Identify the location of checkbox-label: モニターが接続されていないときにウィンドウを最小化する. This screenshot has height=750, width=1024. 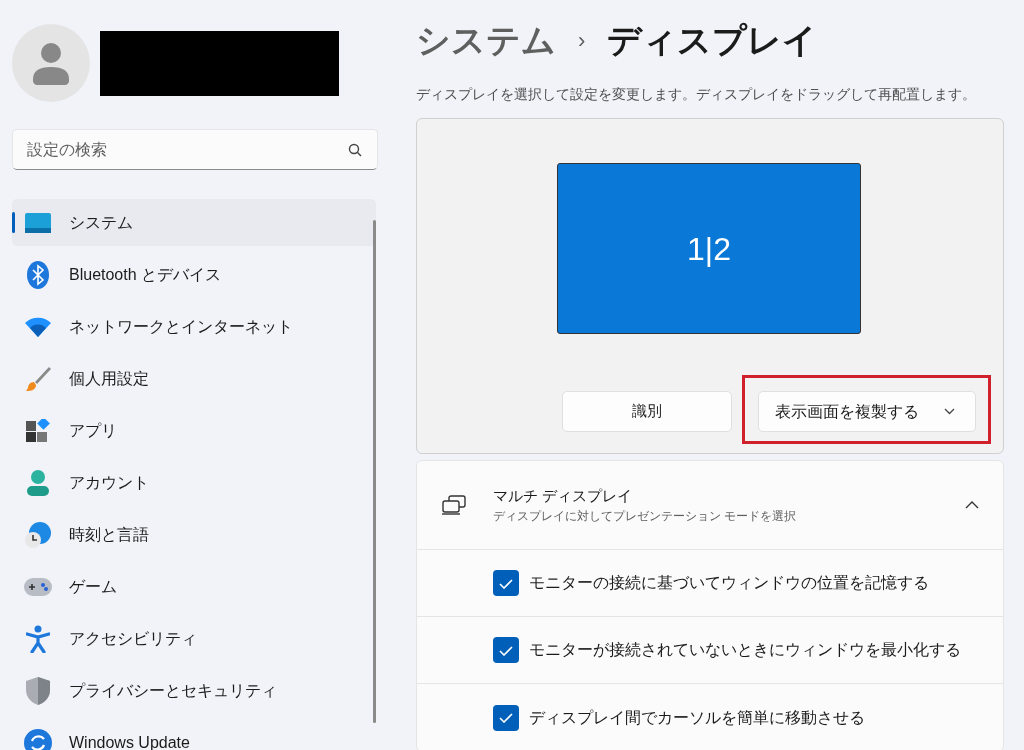
(745, 650).